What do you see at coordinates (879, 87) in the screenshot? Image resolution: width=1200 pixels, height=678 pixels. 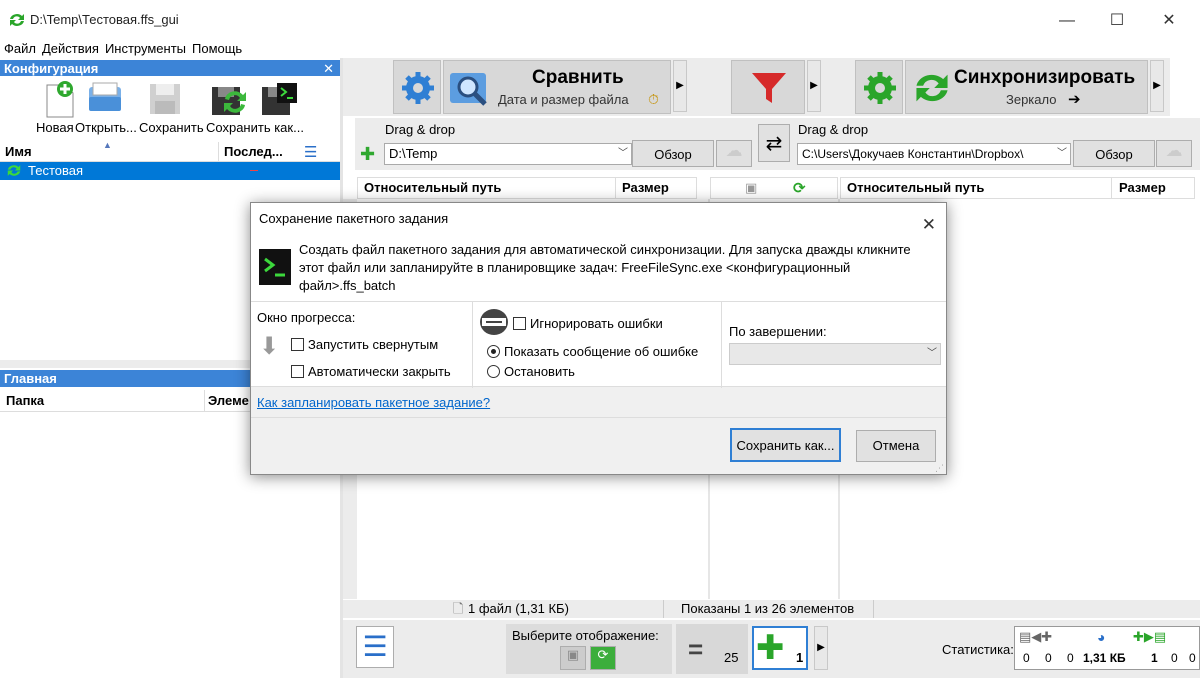 I see `sync-settings-button` at bounding box center [879, 87].